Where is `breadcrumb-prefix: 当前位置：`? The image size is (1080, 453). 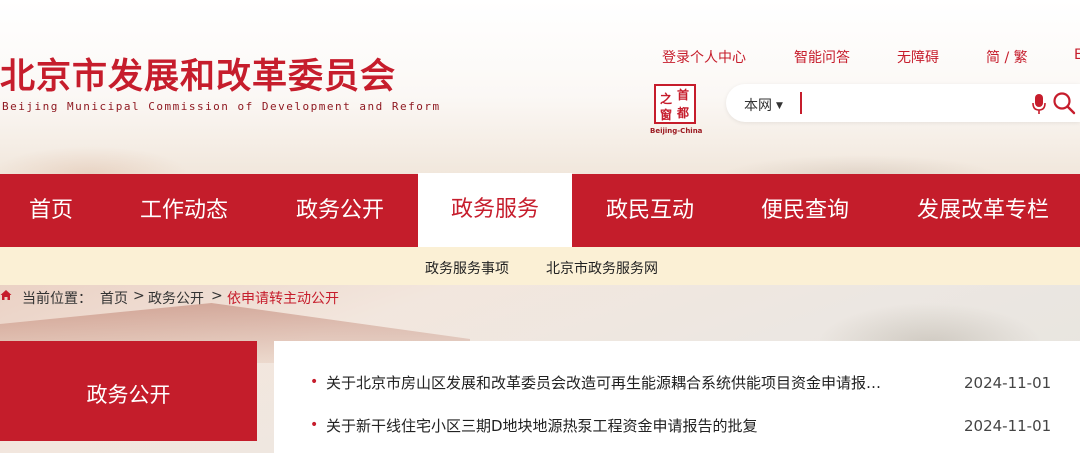
breadcrumb-prefix: 当前位置： is located at coordinates (57, 299).